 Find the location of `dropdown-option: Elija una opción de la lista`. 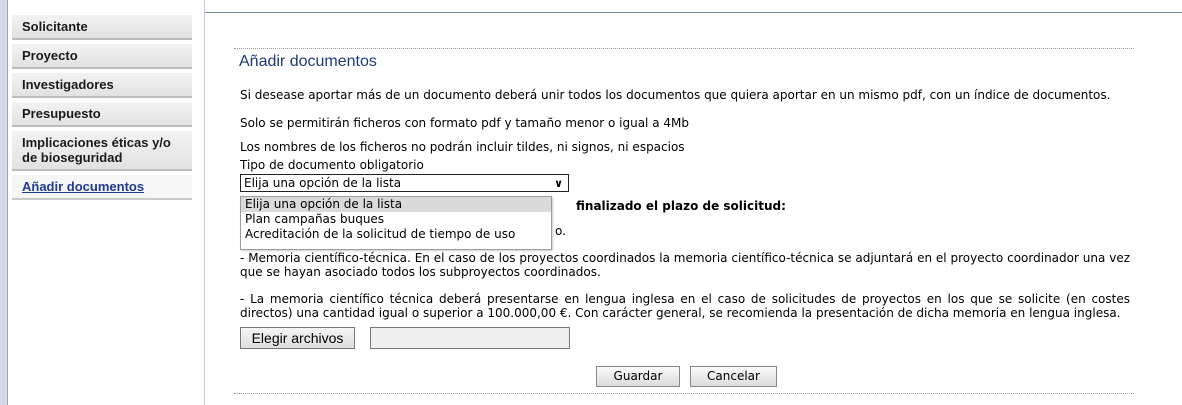

dropdown-option: Elija una opción de la lista is located at coordinates (396, 204).